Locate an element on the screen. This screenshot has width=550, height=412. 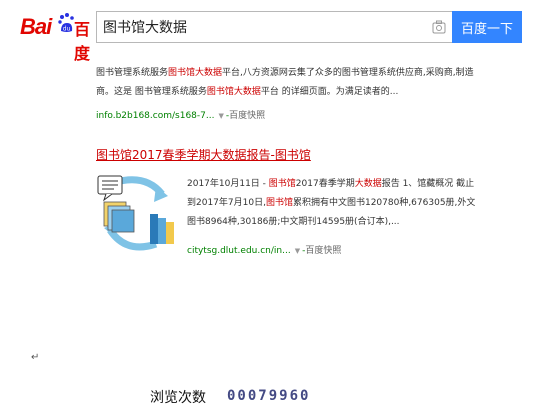
search-button: 百度一下 is located at coordinates (487, 27).